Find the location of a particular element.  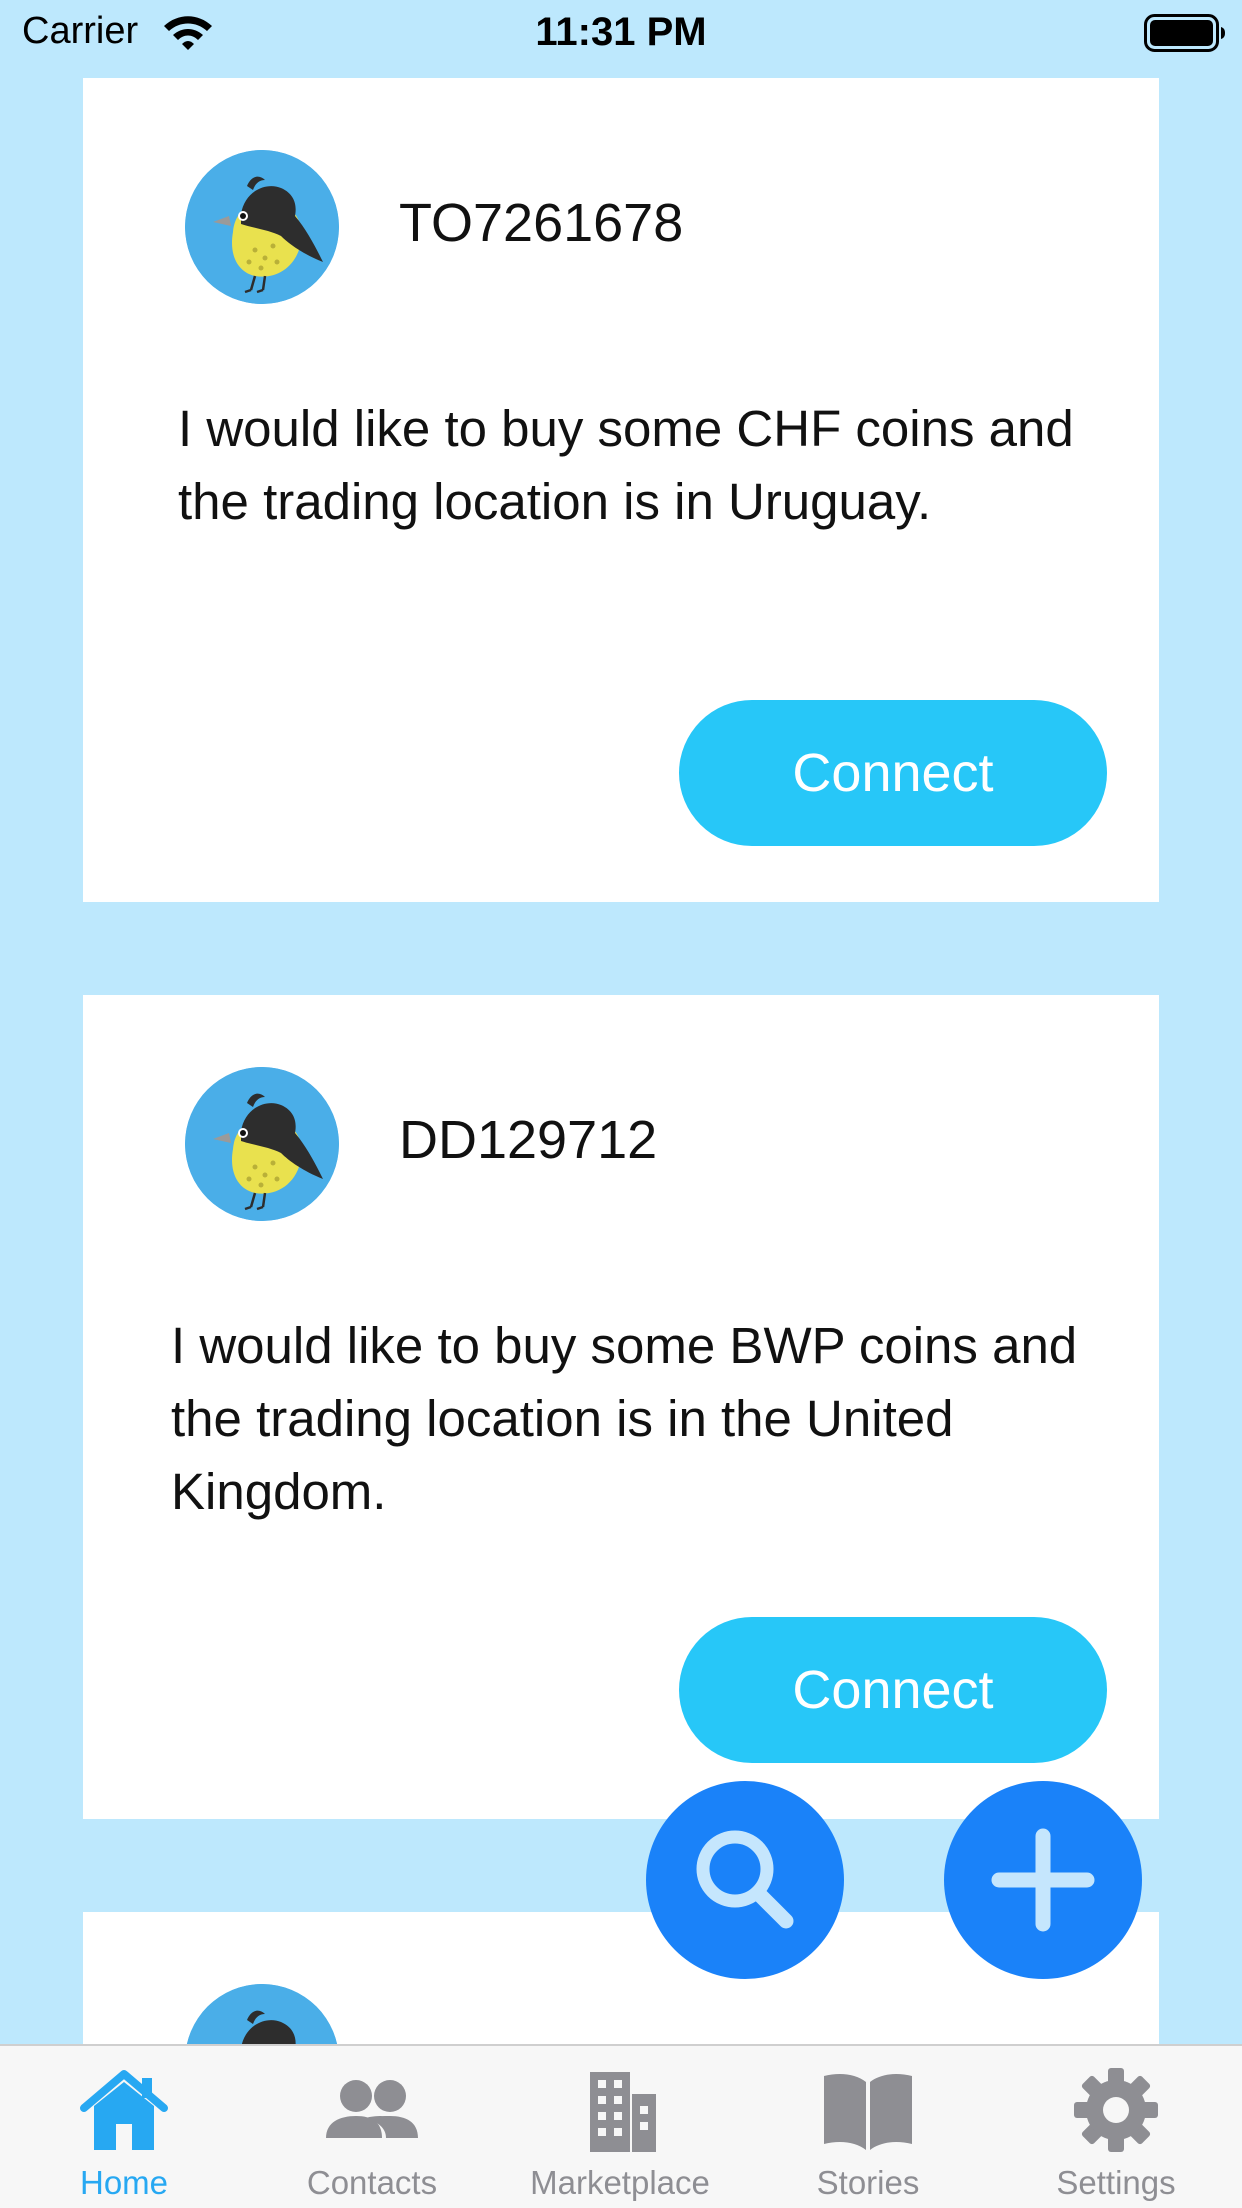

status-bar: Carrier 11:31 PM is located at coordinates (621, 33).